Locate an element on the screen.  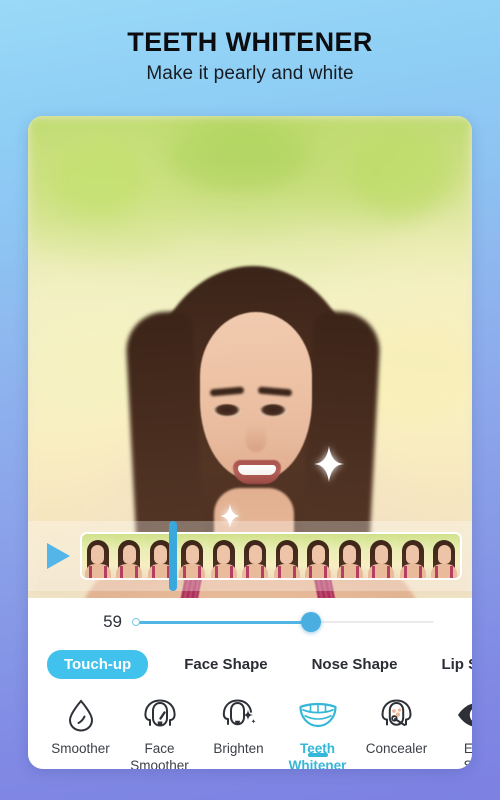
tool-label: Eye Spa is located at coordinates (467, 755).